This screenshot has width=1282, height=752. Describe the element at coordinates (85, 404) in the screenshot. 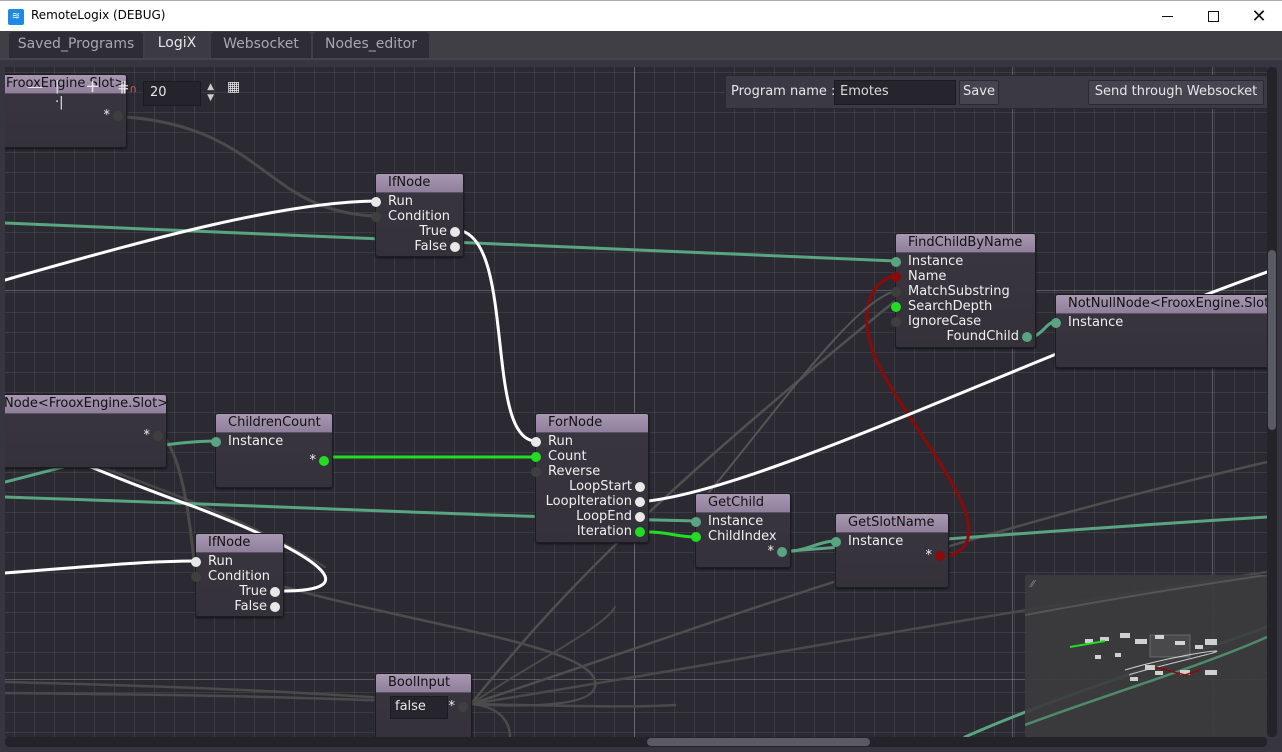

I see `node-title: Node<FrooxEngine.Slot>` at that location.